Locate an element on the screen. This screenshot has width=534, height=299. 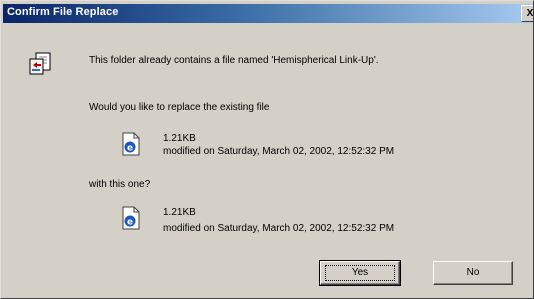
new-file-size: 1.21KB is located at coordinates (179, 212).